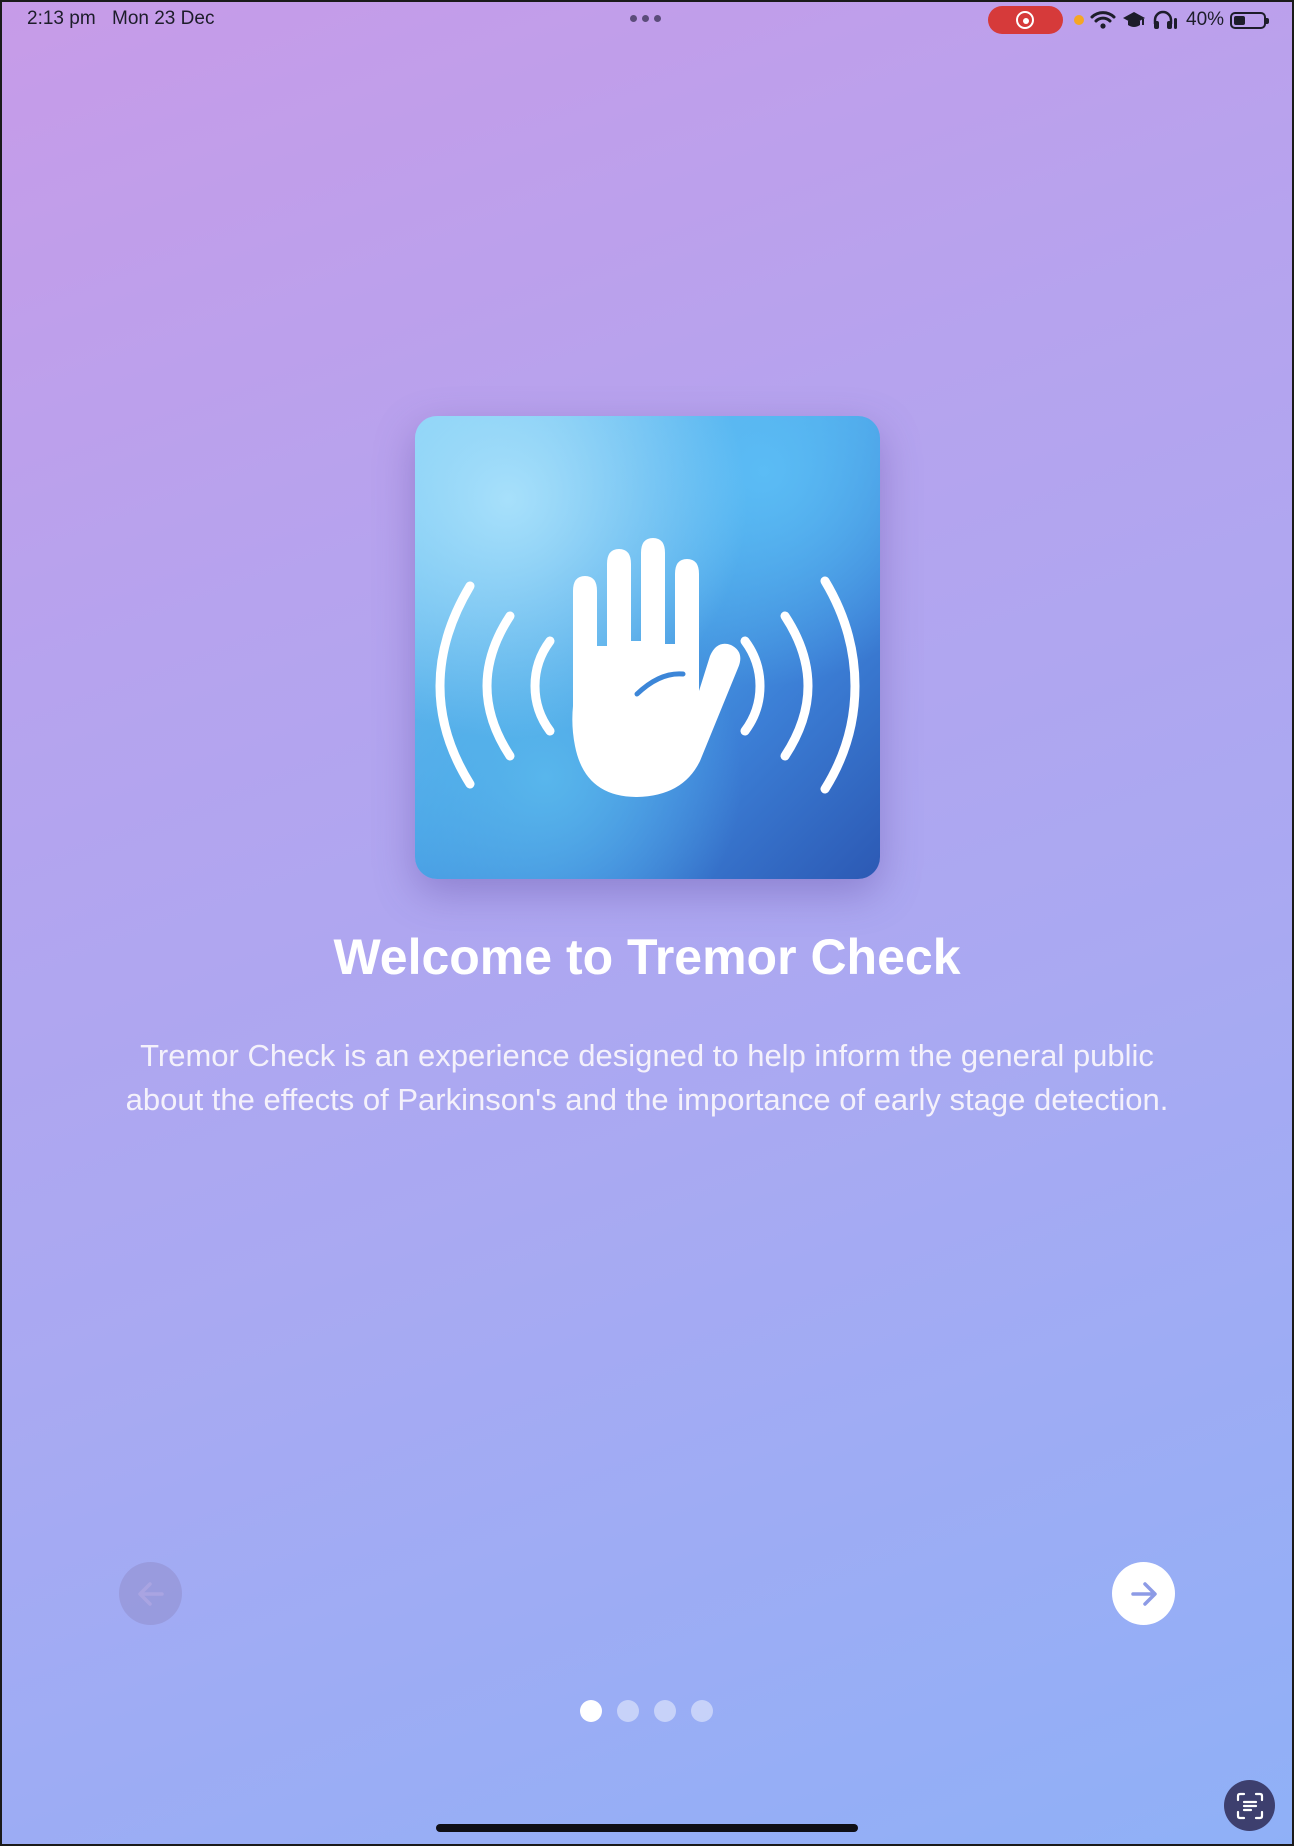 Image resolution: width=1294 pixels, height=1846 pixels. I want to click on previous-button, so click(150, 1593).